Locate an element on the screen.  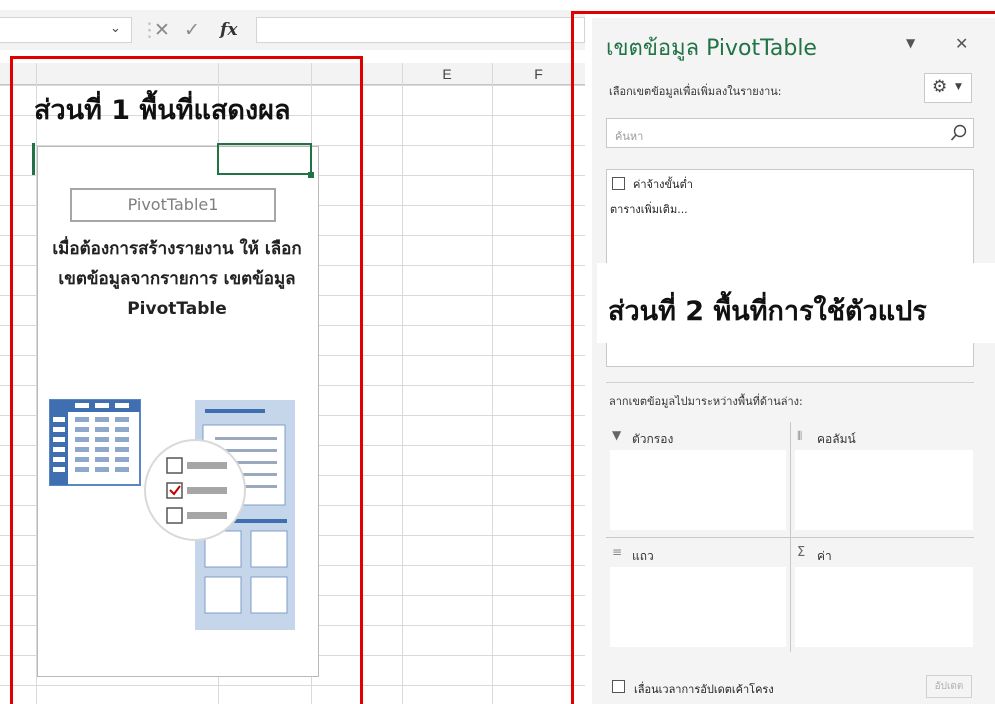
chevron-down-icon: ⌄ is located at coordinates (115, 28).